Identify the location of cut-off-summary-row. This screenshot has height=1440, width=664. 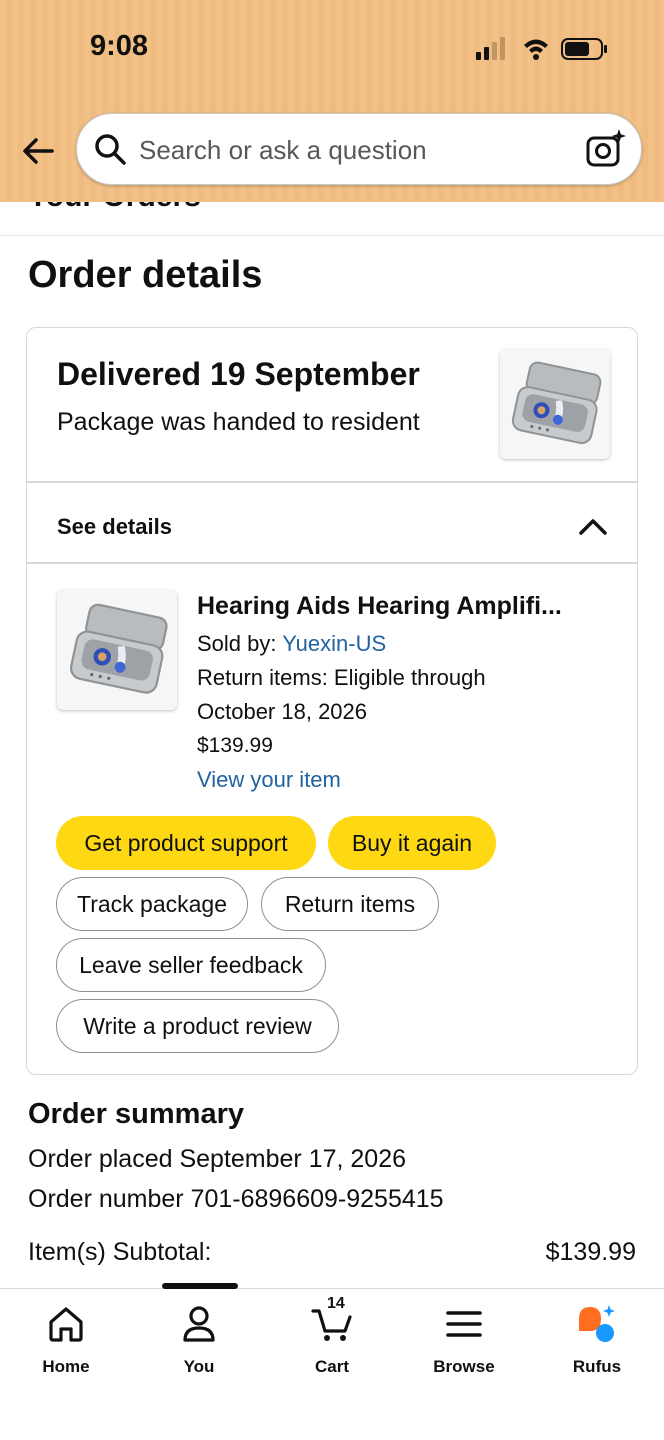
(333, 1282).